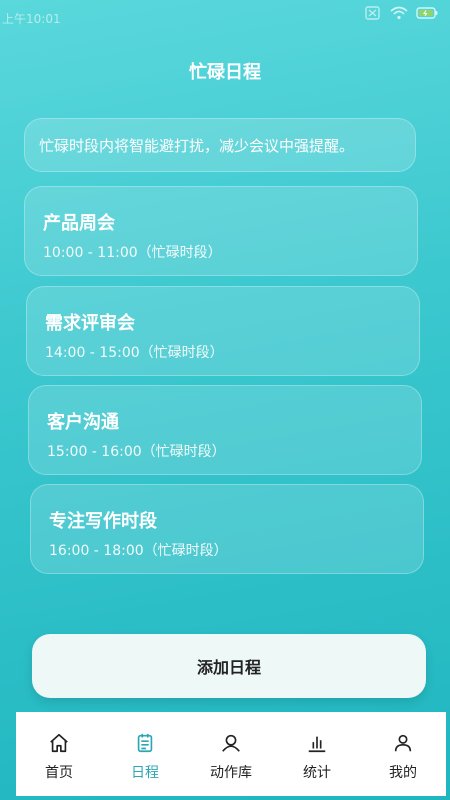 Image resolution: width=450 pixels, height=800 pixels. Describe the element at coordinates (90, 323) in the screenshot. I see `schedule-title: 需求评审会` at that location.